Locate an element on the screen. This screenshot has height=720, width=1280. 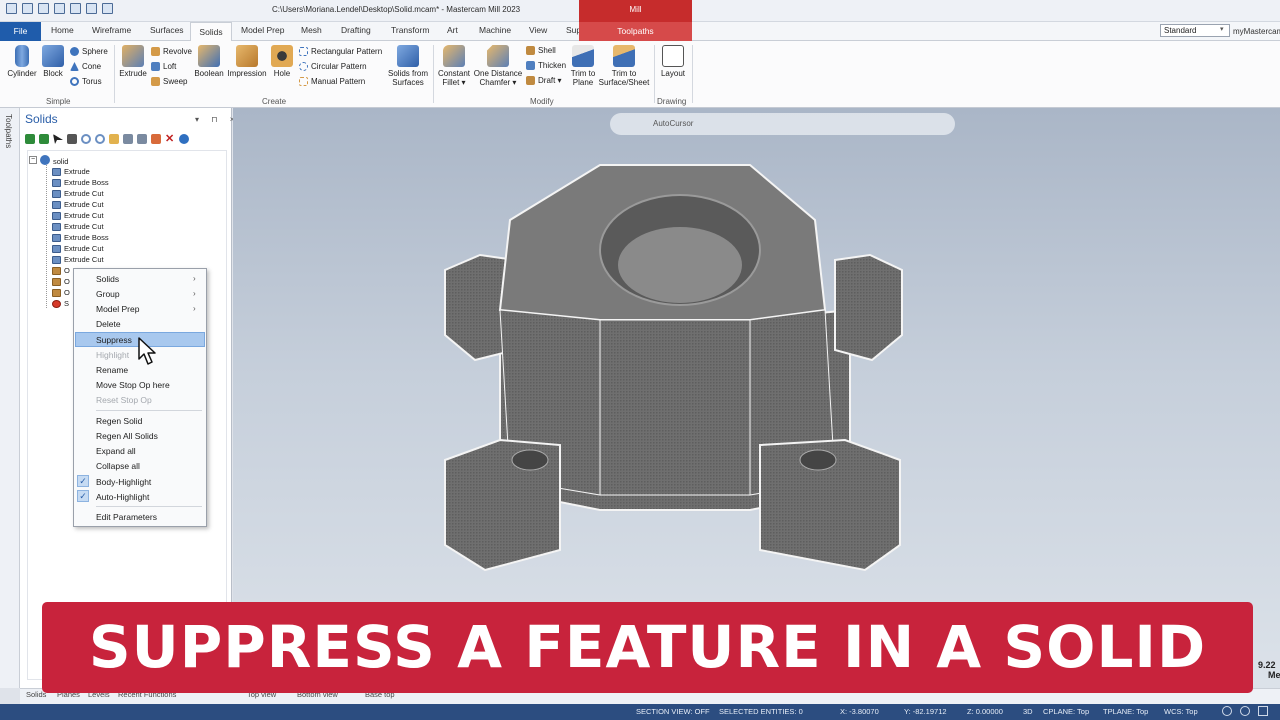
select-icon is located at coordinates (58, 139).